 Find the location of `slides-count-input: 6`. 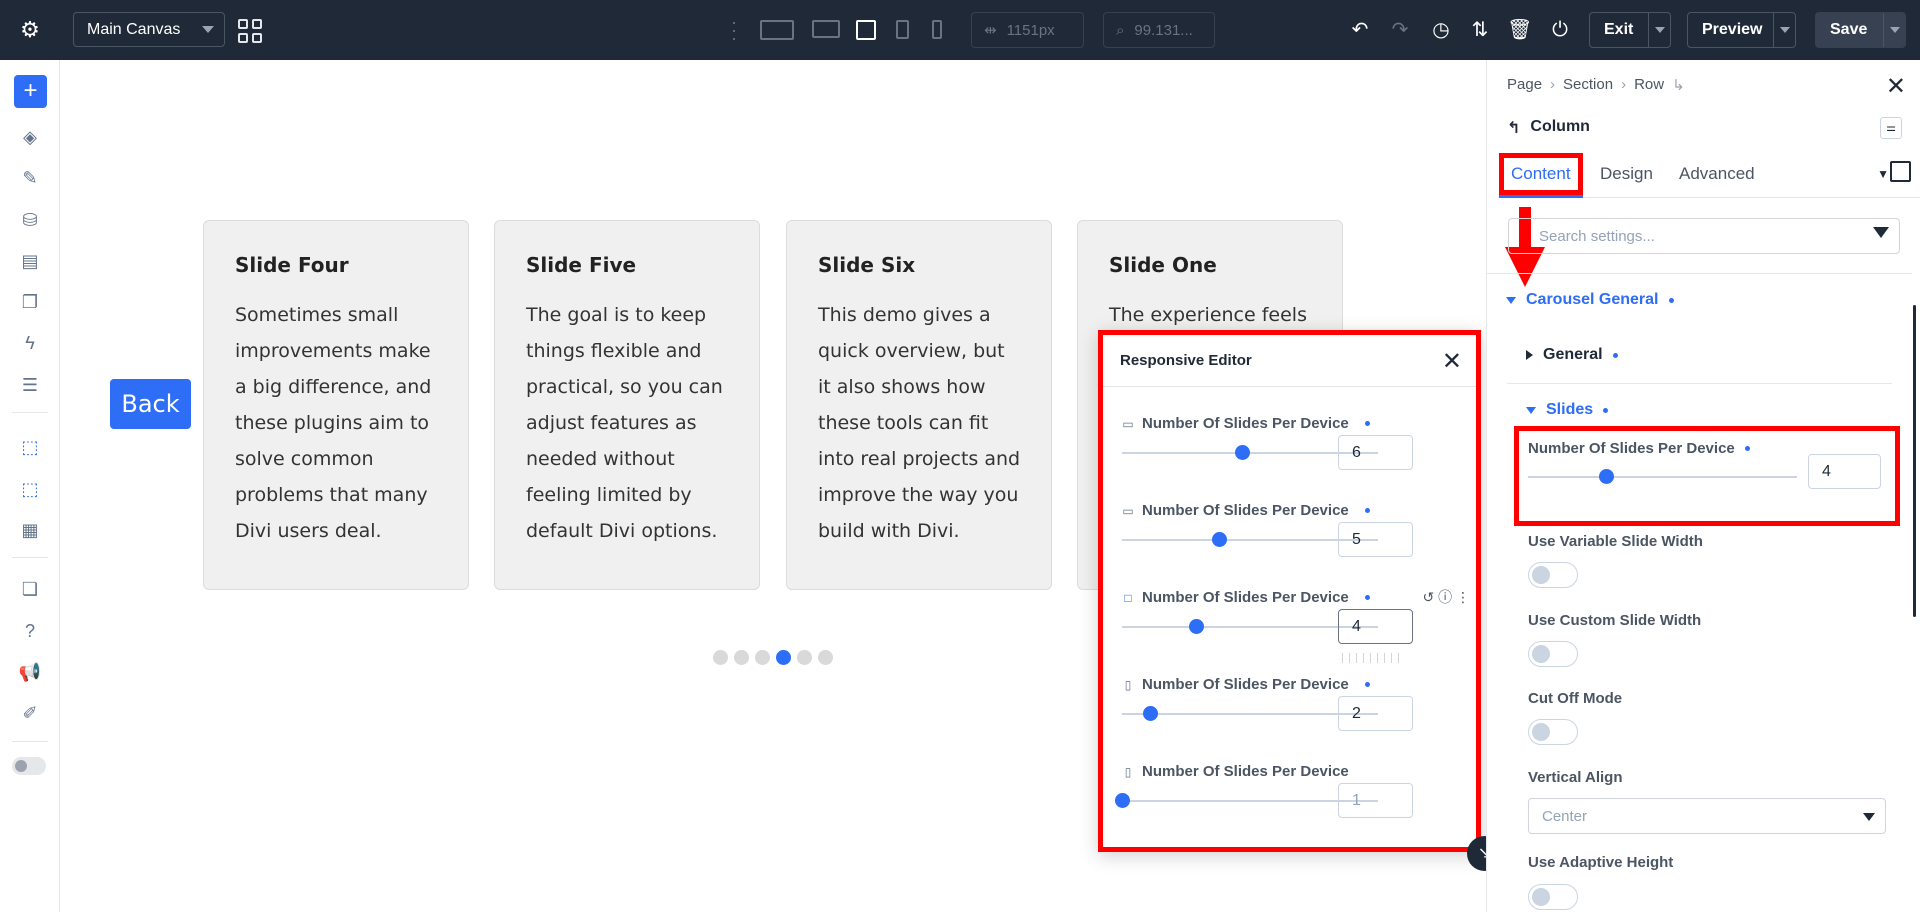

slides-count-input: 6 is located at coordinates (1375, 452).